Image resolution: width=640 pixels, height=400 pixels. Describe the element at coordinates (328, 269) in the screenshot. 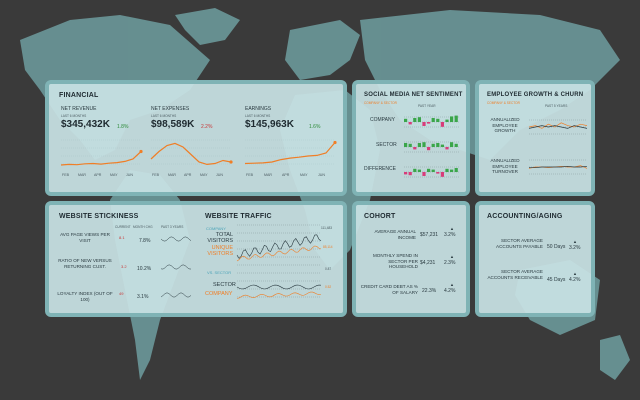

I see `traffic-end-value: 0.87` at that location.